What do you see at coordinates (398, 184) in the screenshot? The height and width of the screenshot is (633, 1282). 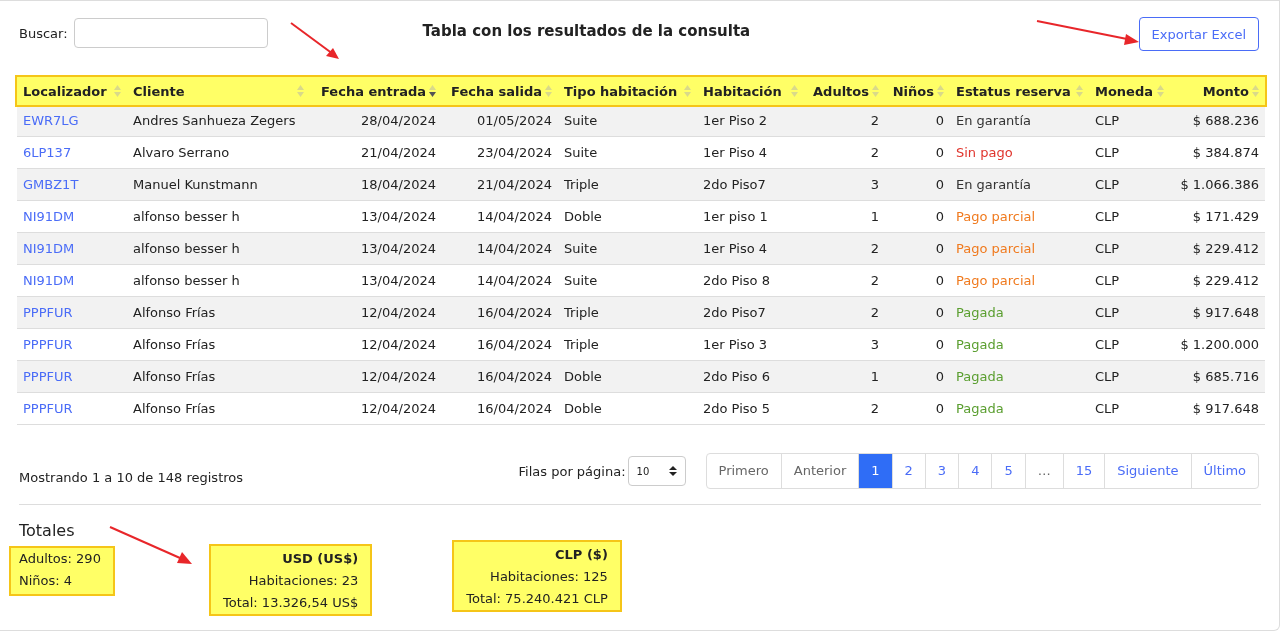 I see `table-cell: 18/04/2024` at bounding box center [398, 184].